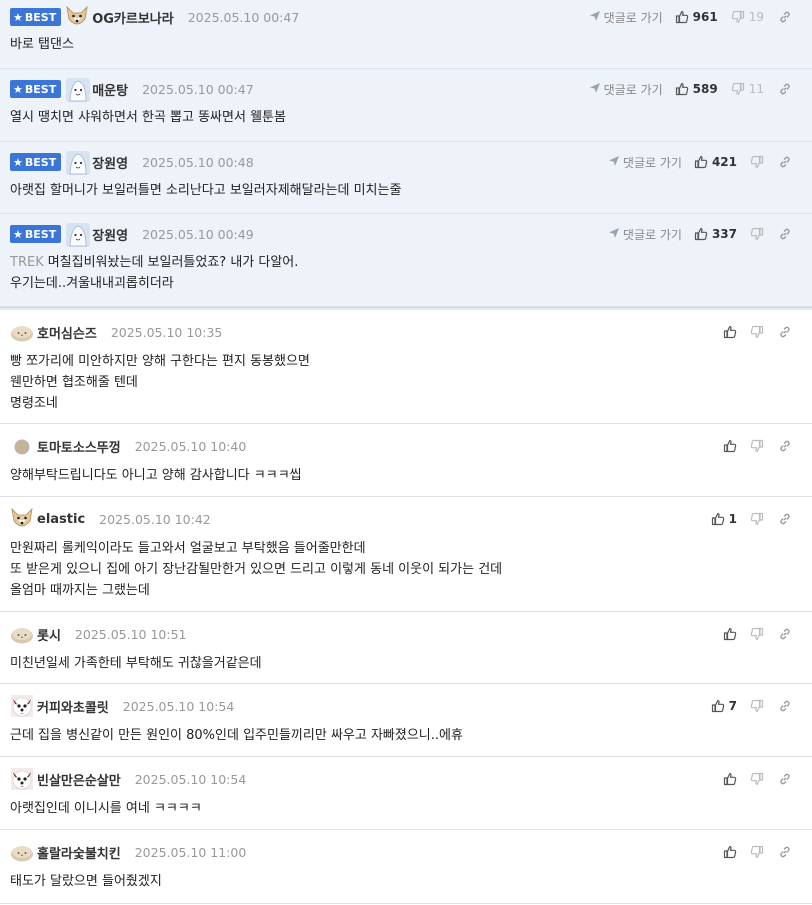 This screenshot has height=905, width=812. I want to click on comment-header: ★ BEST 매운탕 2025.05.10 00:47 댓글로 가기 589 11, so click(406, 89).